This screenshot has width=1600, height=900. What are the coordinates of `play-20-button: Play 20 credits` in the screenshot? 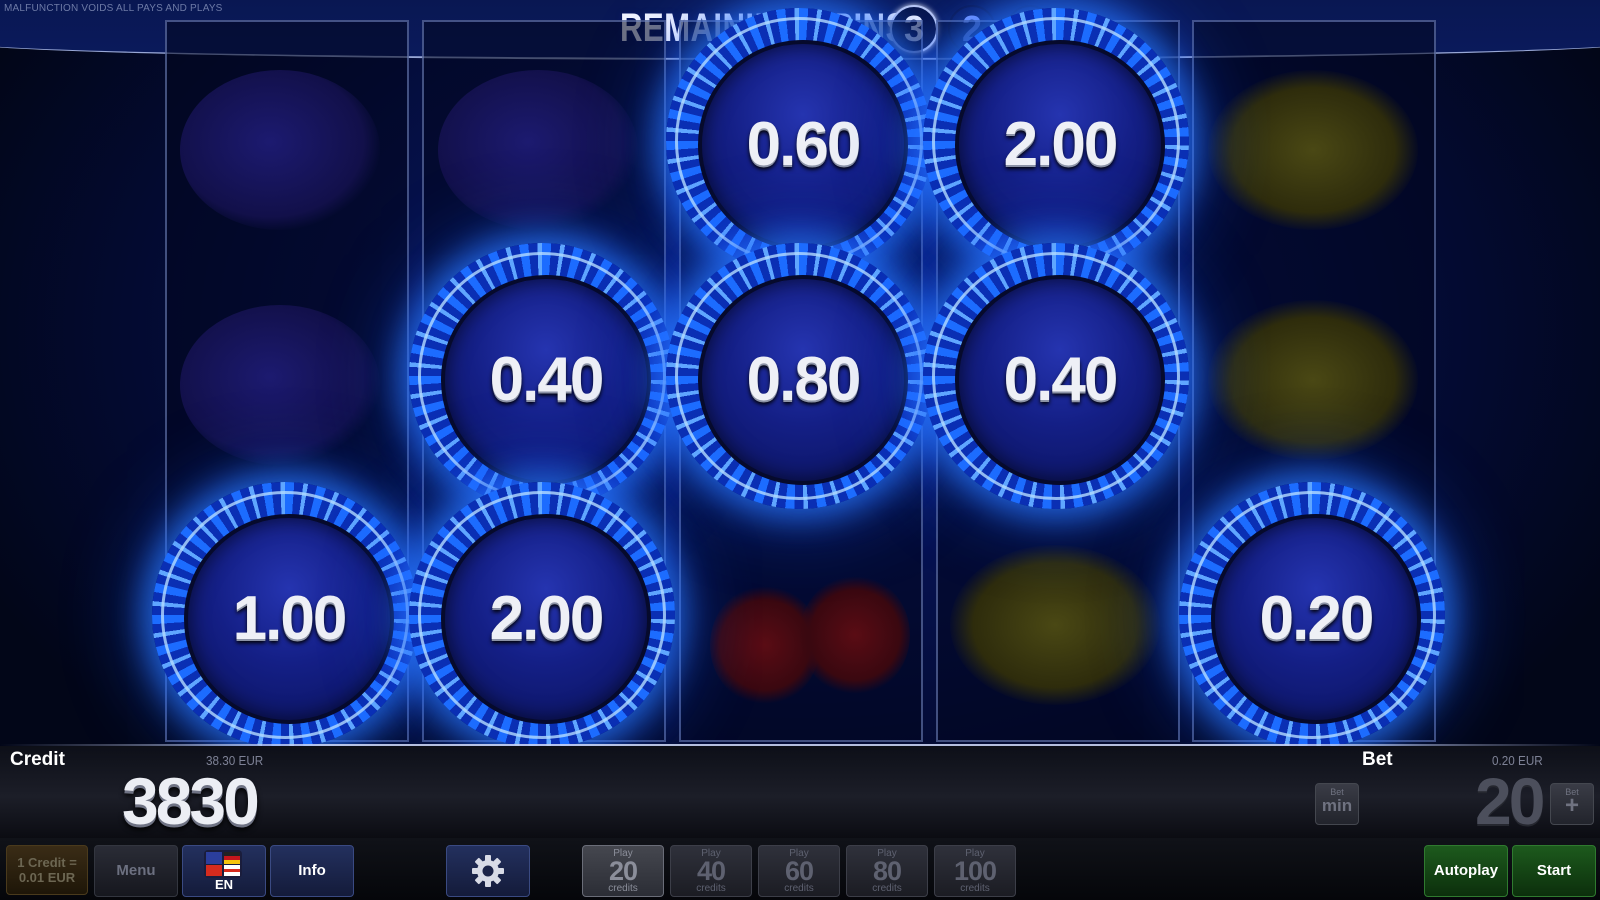 It's located at (623, 871).